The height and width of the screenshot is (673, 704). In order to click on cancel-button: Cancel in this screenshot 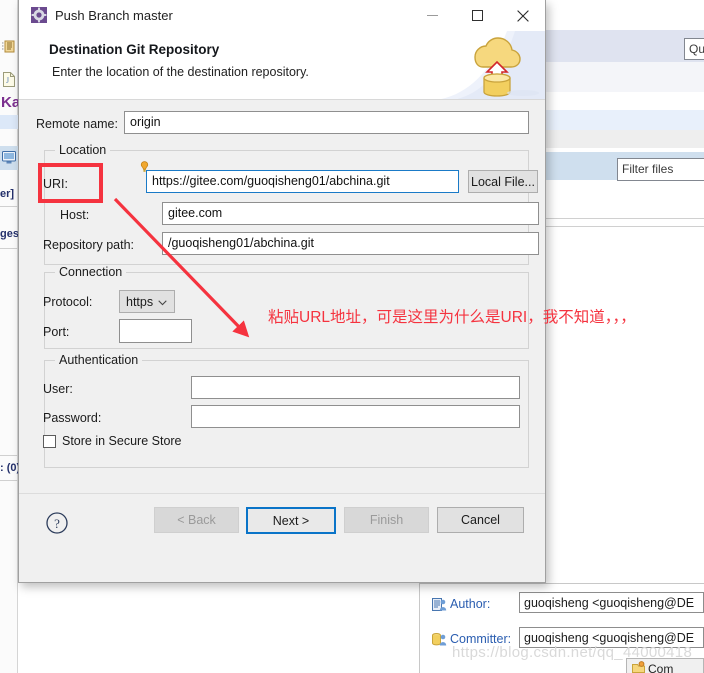, I will do `click(480, 520)`.